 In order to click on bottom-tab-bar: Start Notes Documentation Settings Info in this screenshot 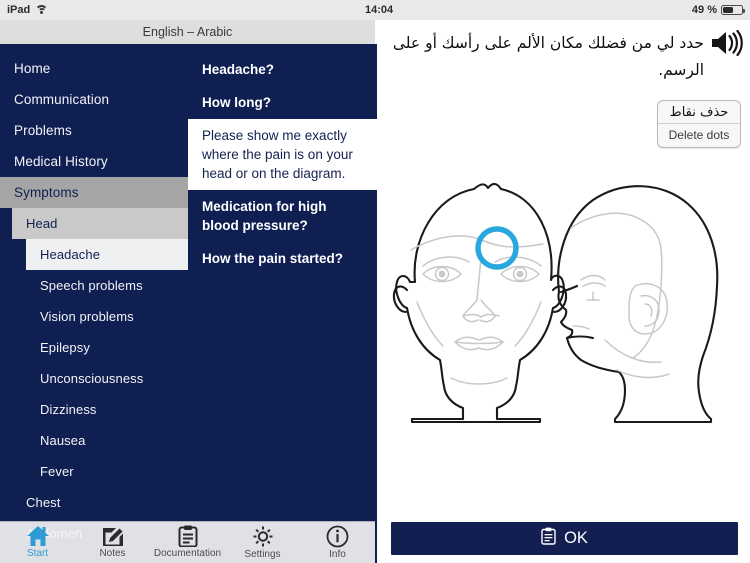, I will do `click(187, 542)`.